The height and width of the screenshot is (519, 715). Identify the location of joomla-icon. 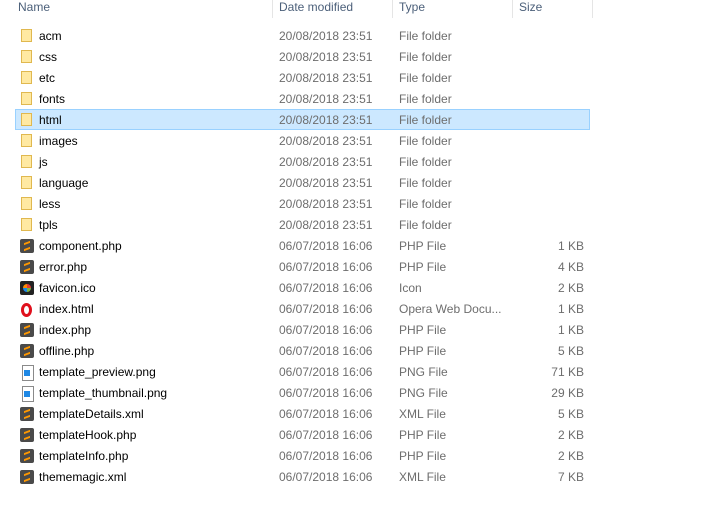
(27, 288).